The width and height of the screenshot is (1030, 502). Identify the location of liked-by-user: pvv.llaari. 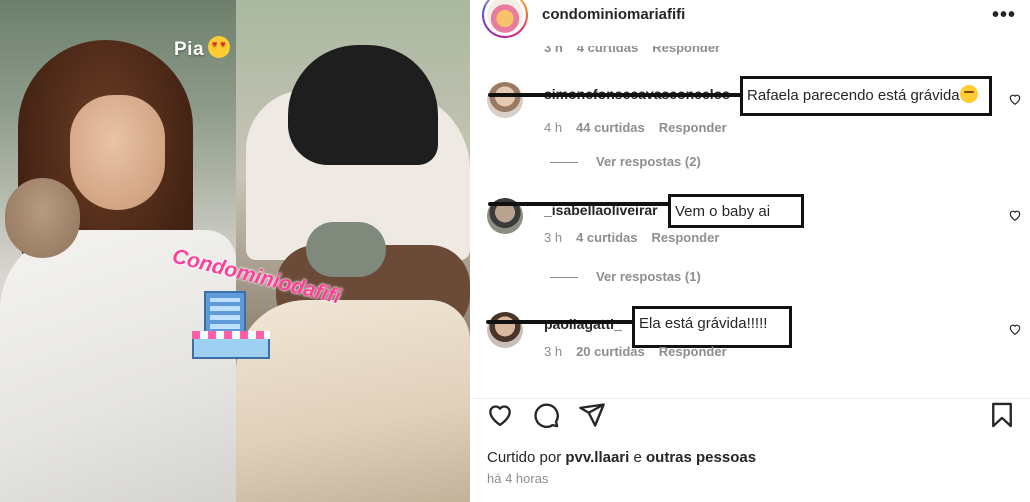
(597, 457).